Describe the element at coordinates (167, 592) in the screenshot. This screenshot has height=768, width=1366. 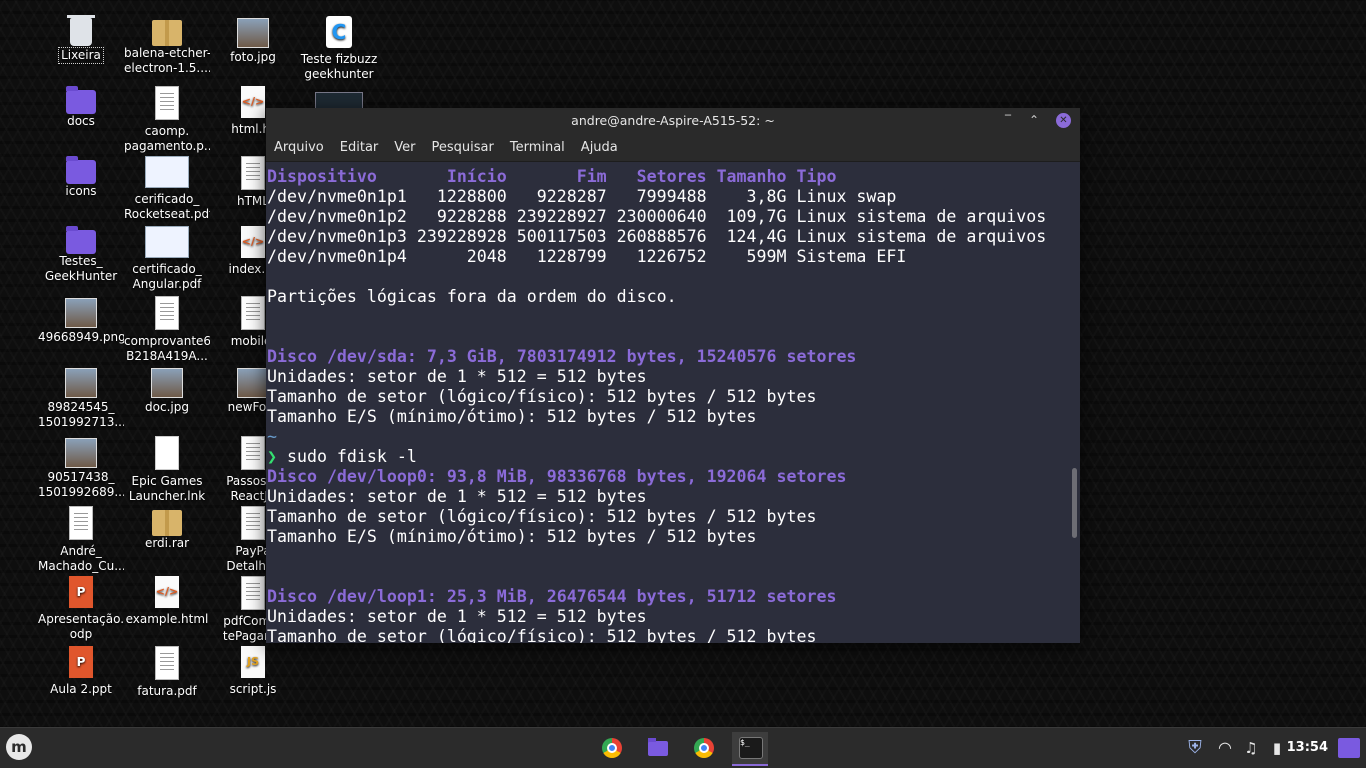
I see `code-icon: </>` at that location.